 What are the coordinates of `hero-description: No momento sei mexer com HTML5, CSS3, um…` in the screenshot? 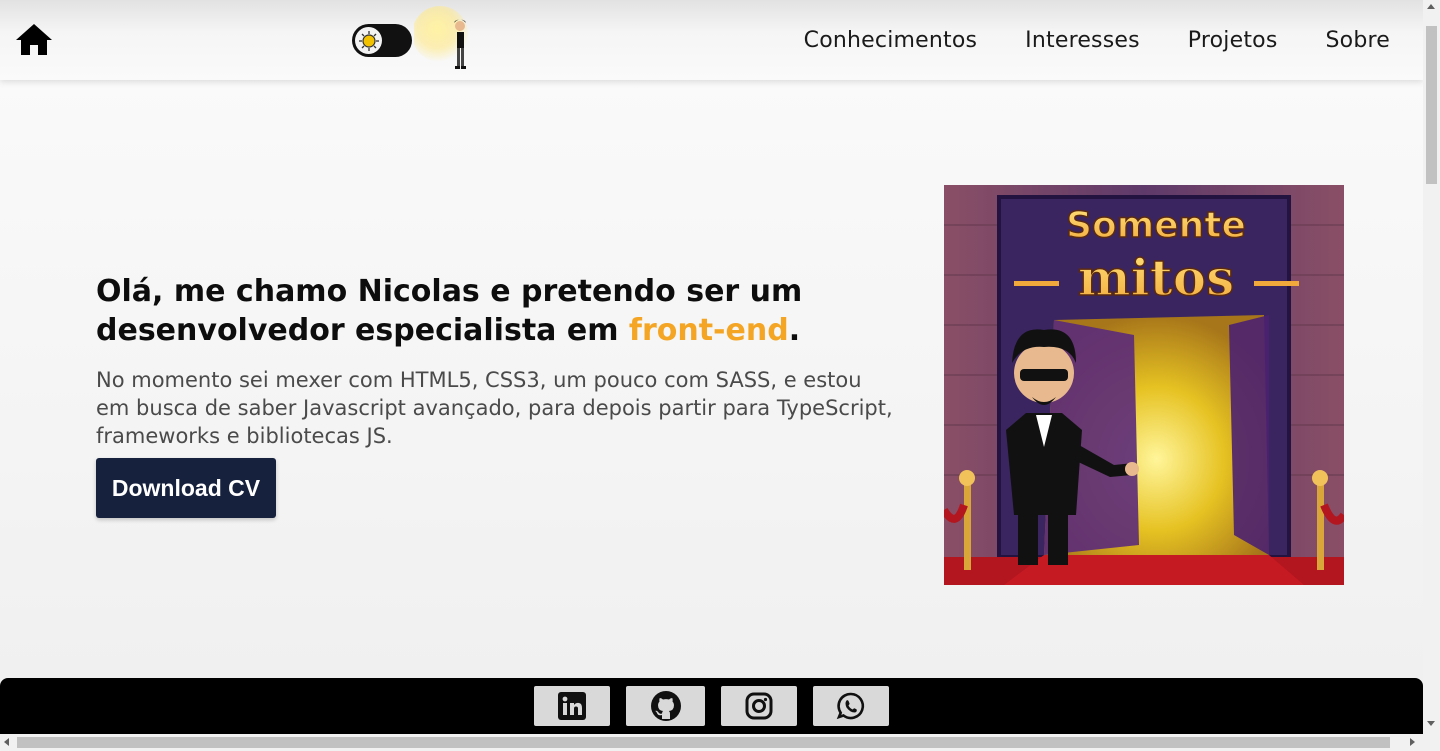 It's located at (494, 408).